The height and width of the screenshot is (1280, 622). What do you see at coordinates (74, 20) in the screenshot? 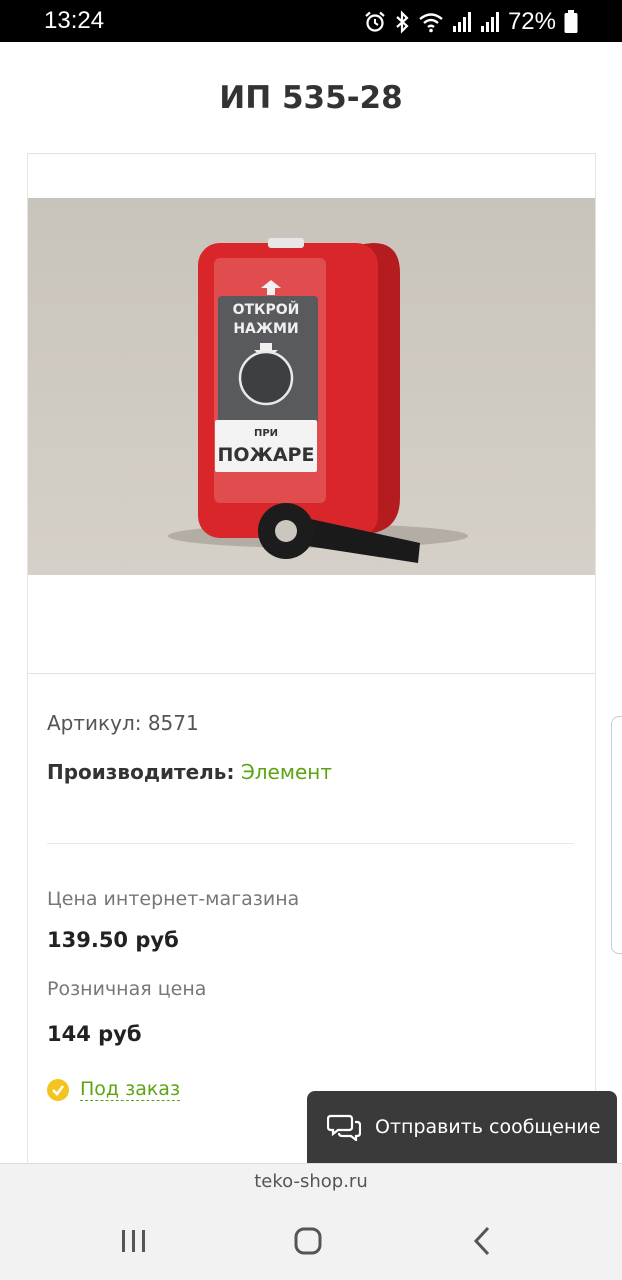
I see `status-time: 13:24` at bounding box center [74, 20].